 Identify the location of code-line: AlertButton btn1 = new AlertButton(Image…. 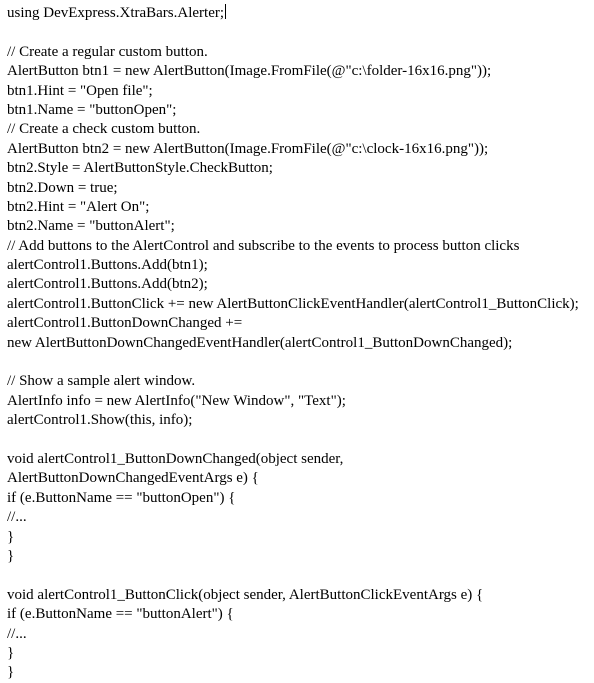
(300, 71).